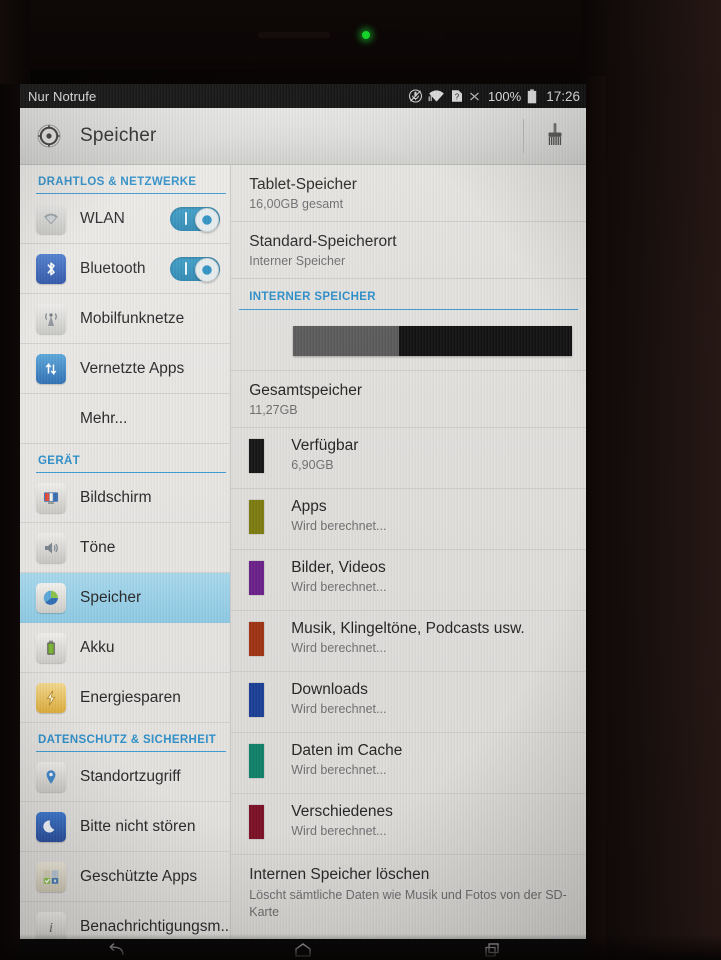 The height and width of the screenshot is (960, 721). I want to click on category-value: 6,90GB, so click(312, 465).